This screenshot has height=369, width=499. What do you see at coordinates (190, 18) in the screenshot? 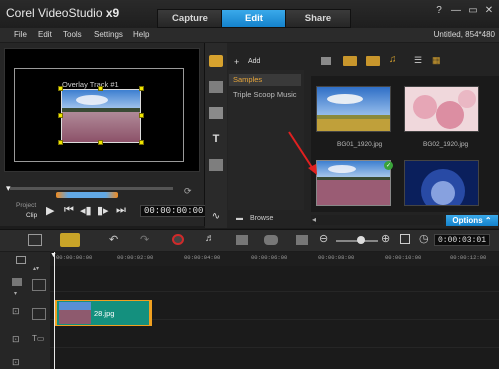
I see `tab-capture: Capture` at bounding box center [190, 18].